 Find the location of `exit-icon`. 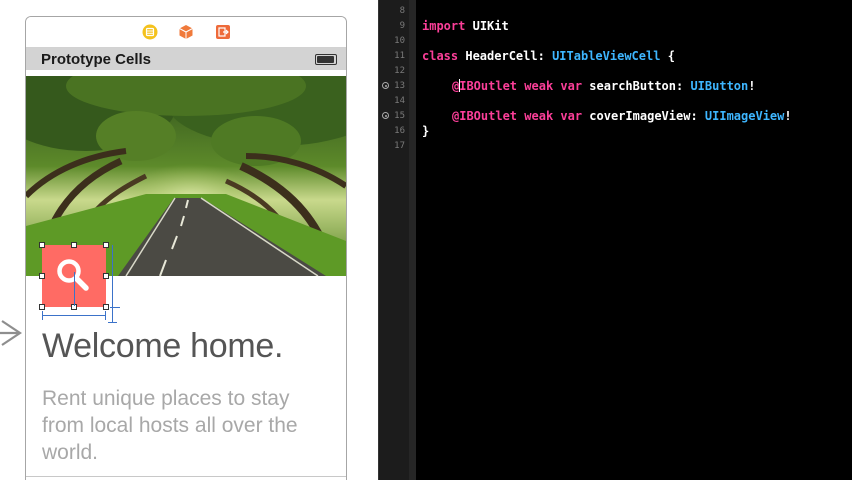

exit-icon is located at coordinates (223, 32).